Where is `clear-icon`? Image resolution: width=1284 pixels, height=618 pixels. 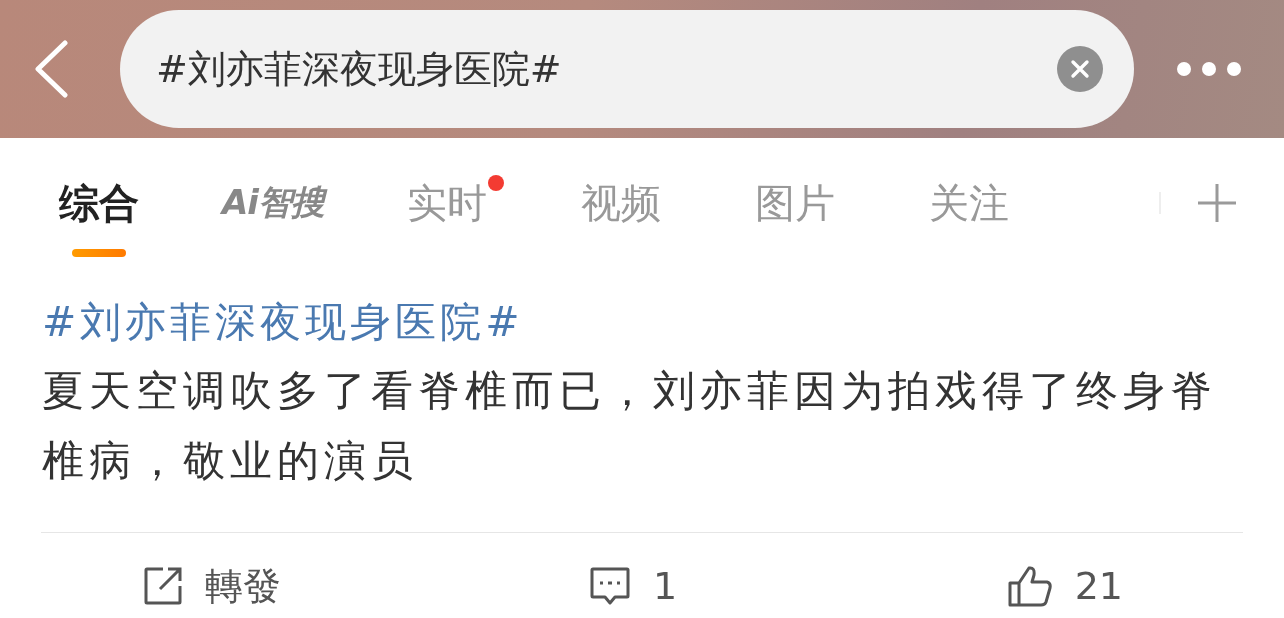
clear-icon is located at coordinates (1080, 69).